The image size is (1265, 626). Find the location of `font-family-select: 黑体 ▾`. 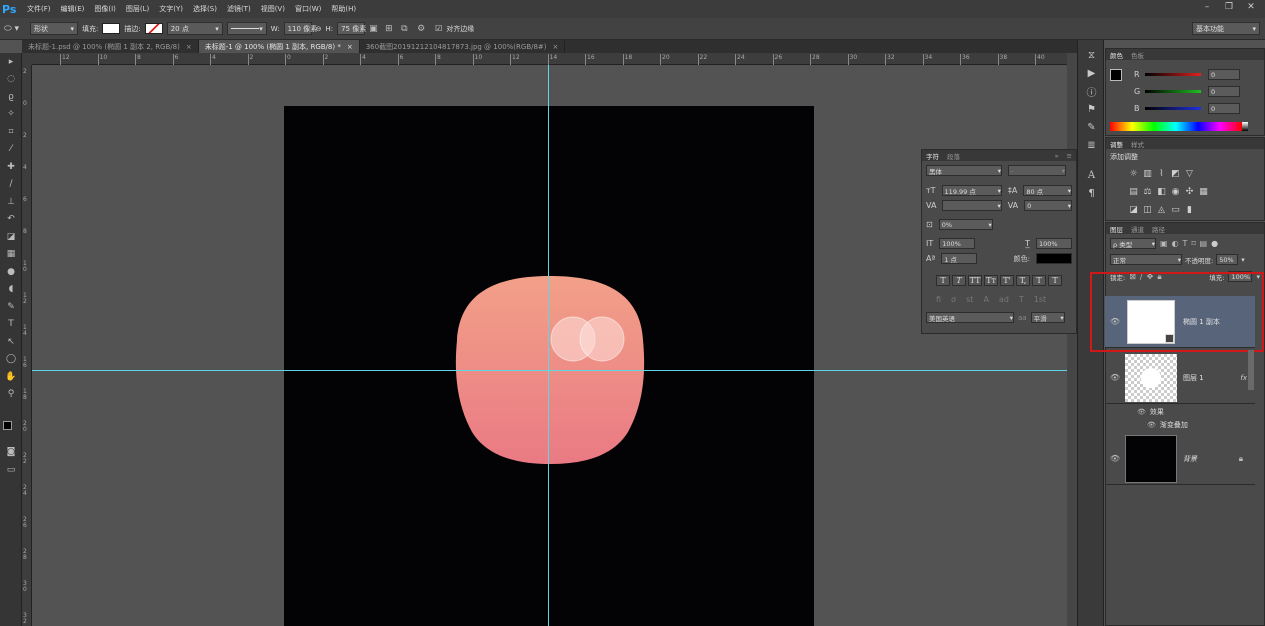

font-family-select: 黑体 ▾ is located at coordinates (964, 170).